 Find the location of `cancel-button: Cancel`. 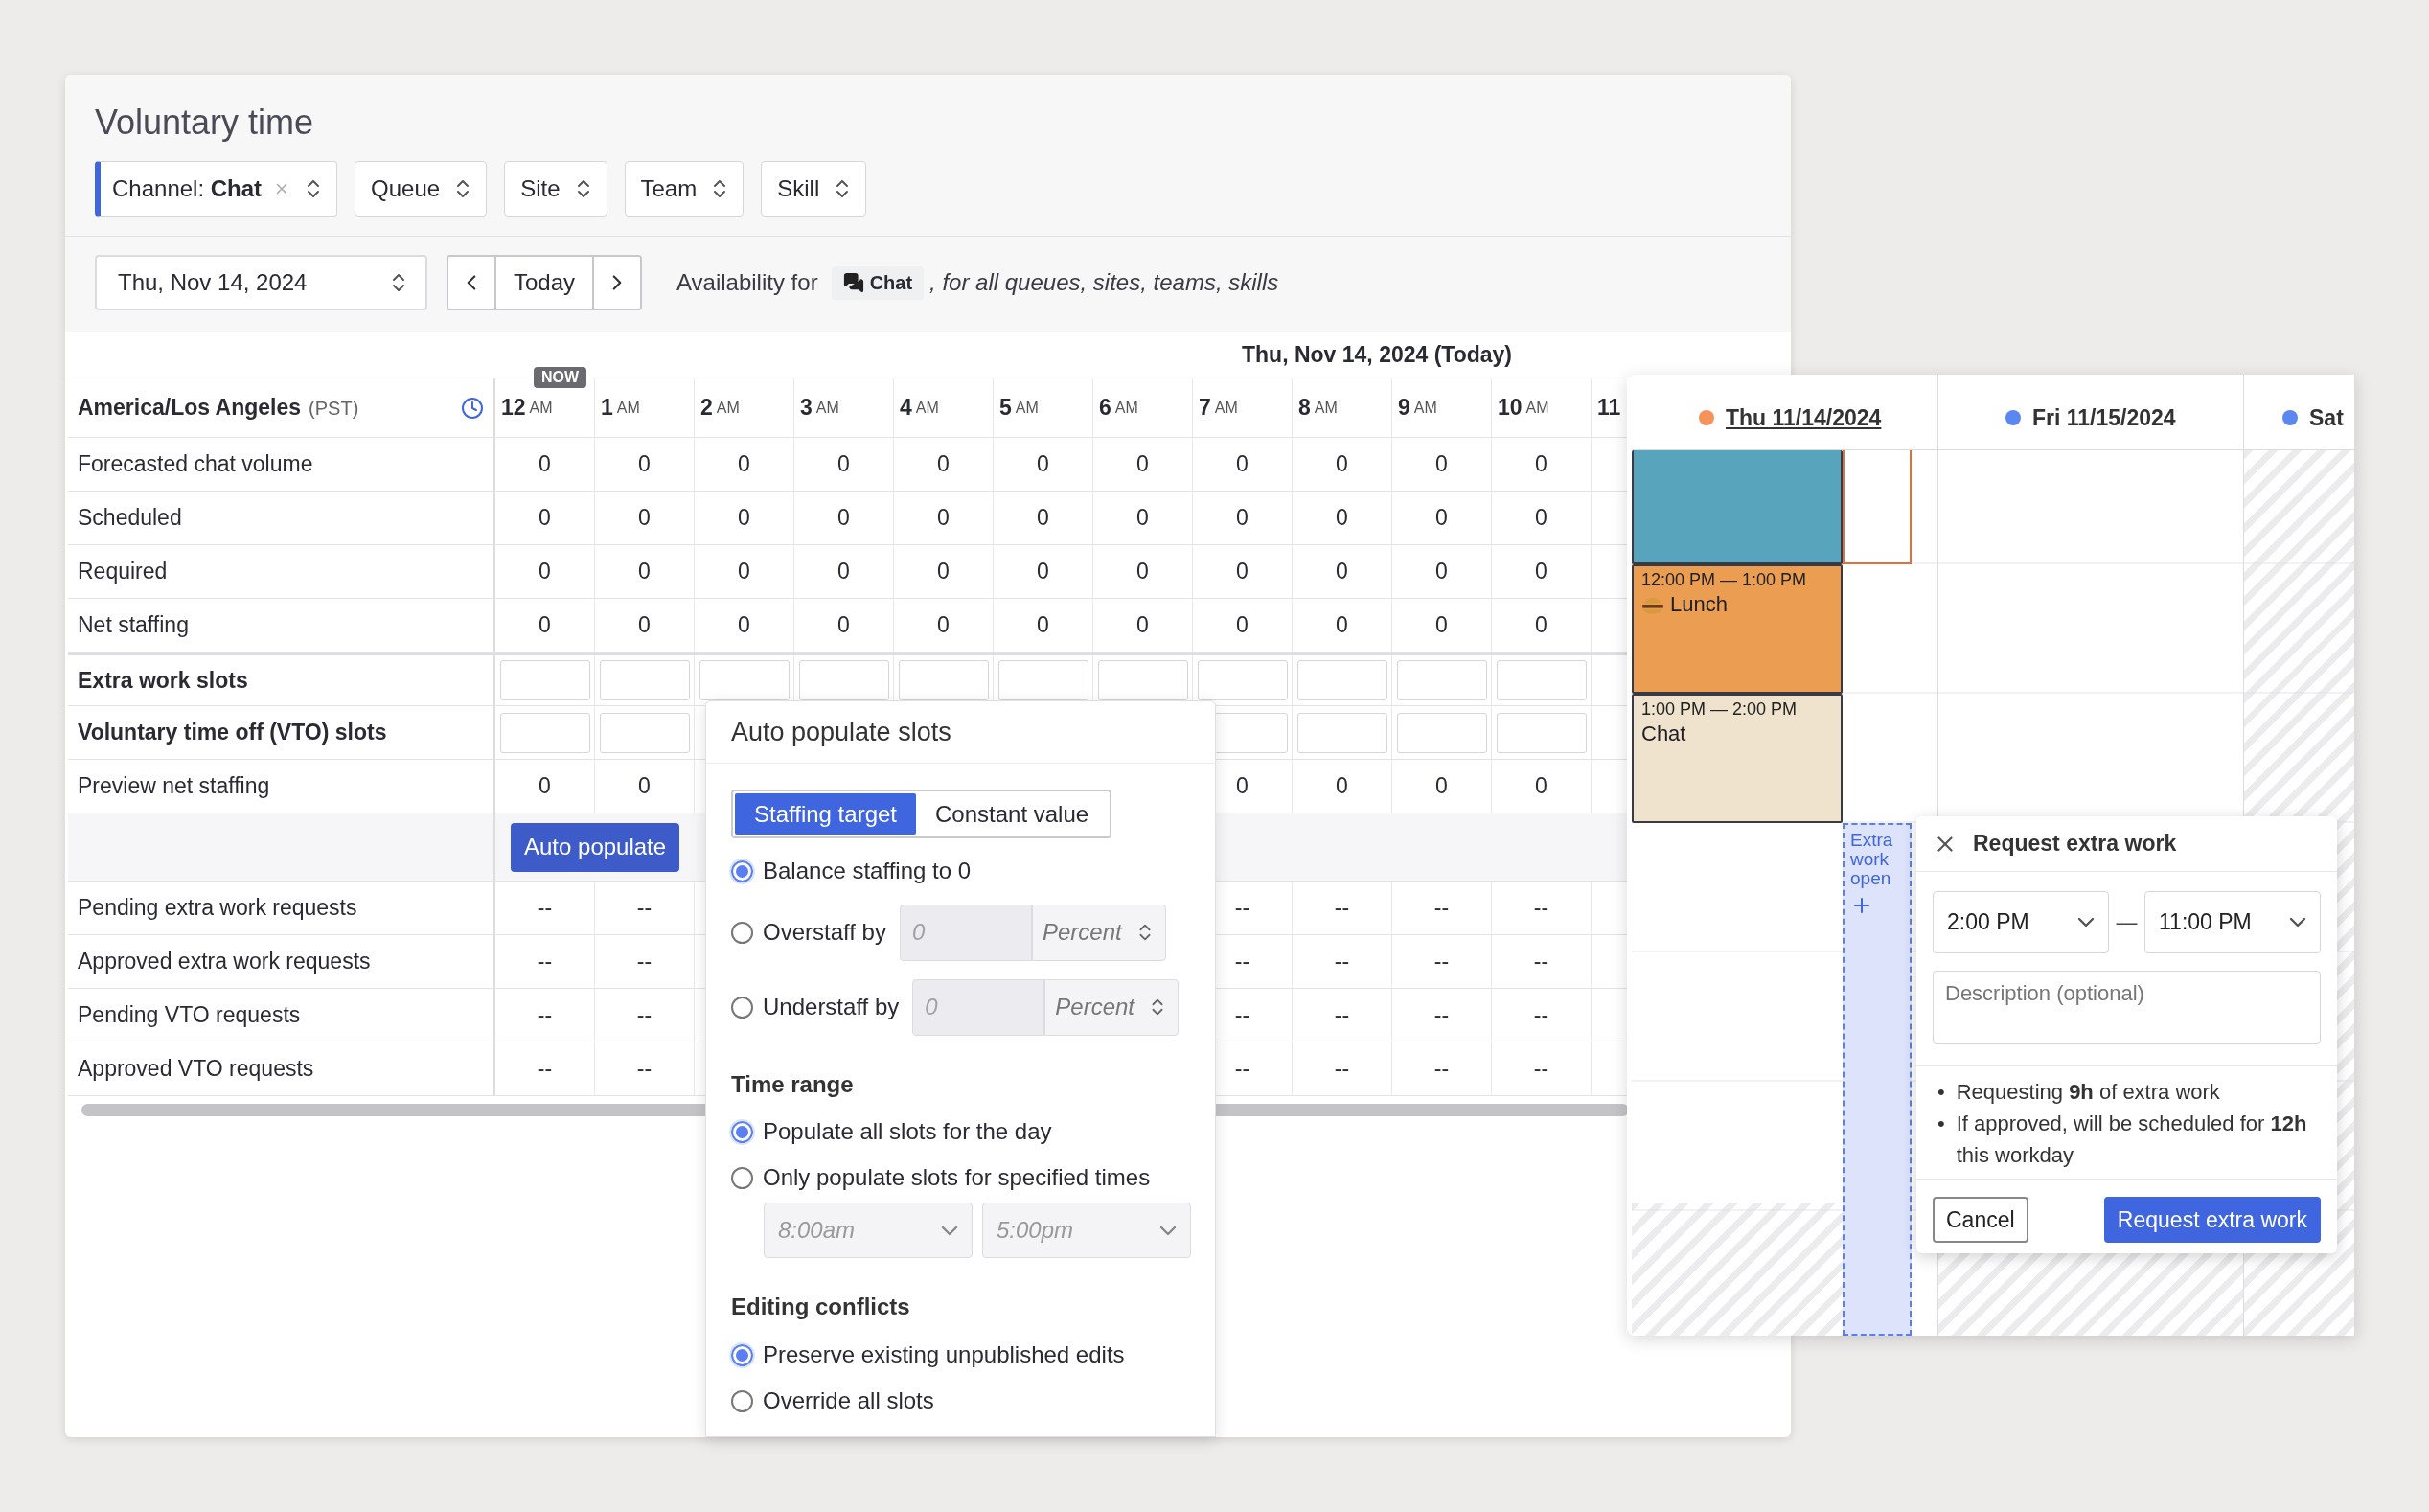

cancel-button: Cancel is located at coordinates (1981, 1220).